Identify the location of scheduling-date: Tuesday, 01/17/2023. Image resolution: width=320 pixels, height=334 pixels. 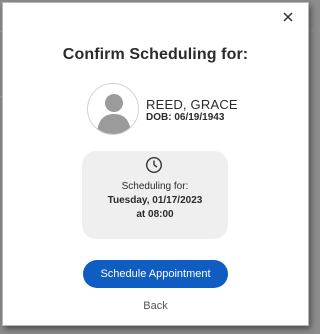
(155, 200).